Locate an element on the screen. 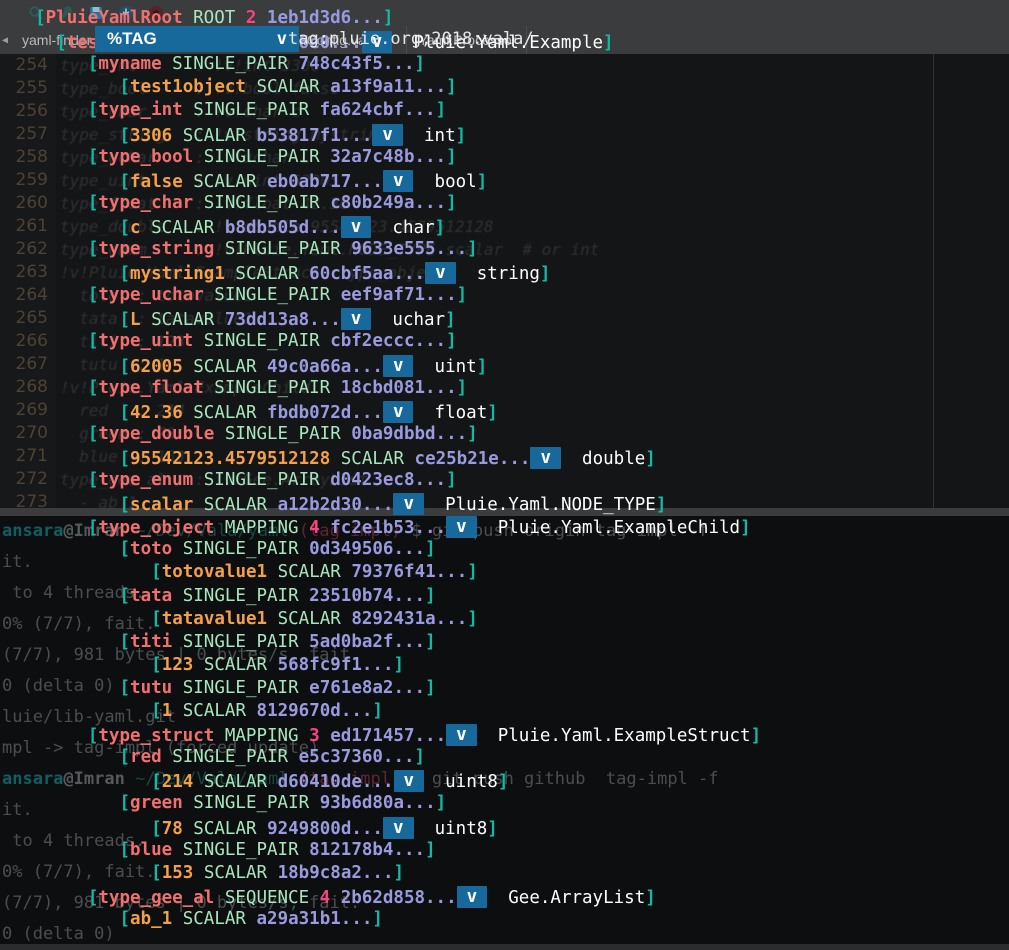 The width and height of the screenshot is (1009, 950). tab-label: yaml-finder is located at coordinates (57, 40).